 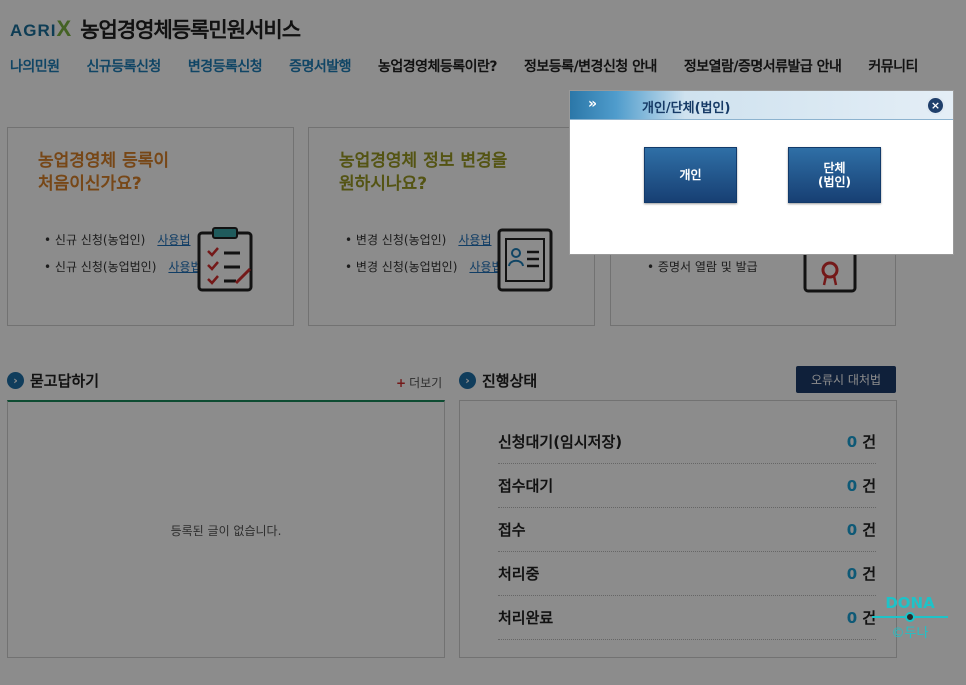 What do you see at coordinates (761, 105) in the screenshot?
I see `dialog-header: » 개인/단체(법인) ×` at bounding box center [761, 105].